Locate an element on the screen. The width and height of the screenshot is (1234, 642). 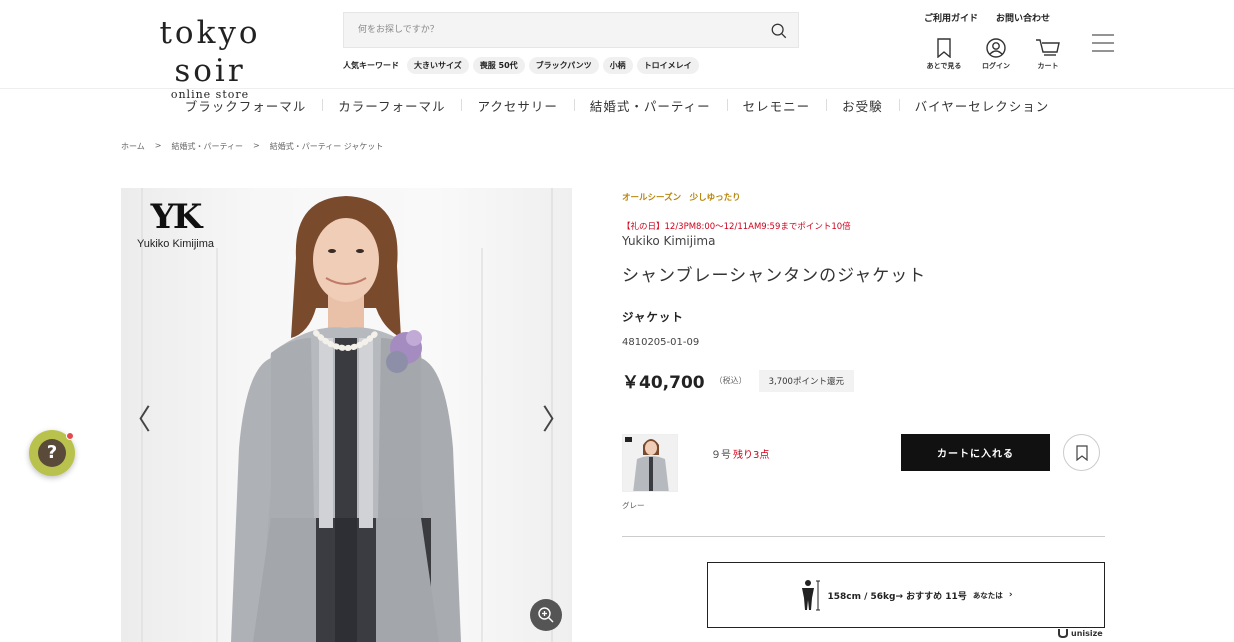
user-icon is located at coordinates (996, 48).